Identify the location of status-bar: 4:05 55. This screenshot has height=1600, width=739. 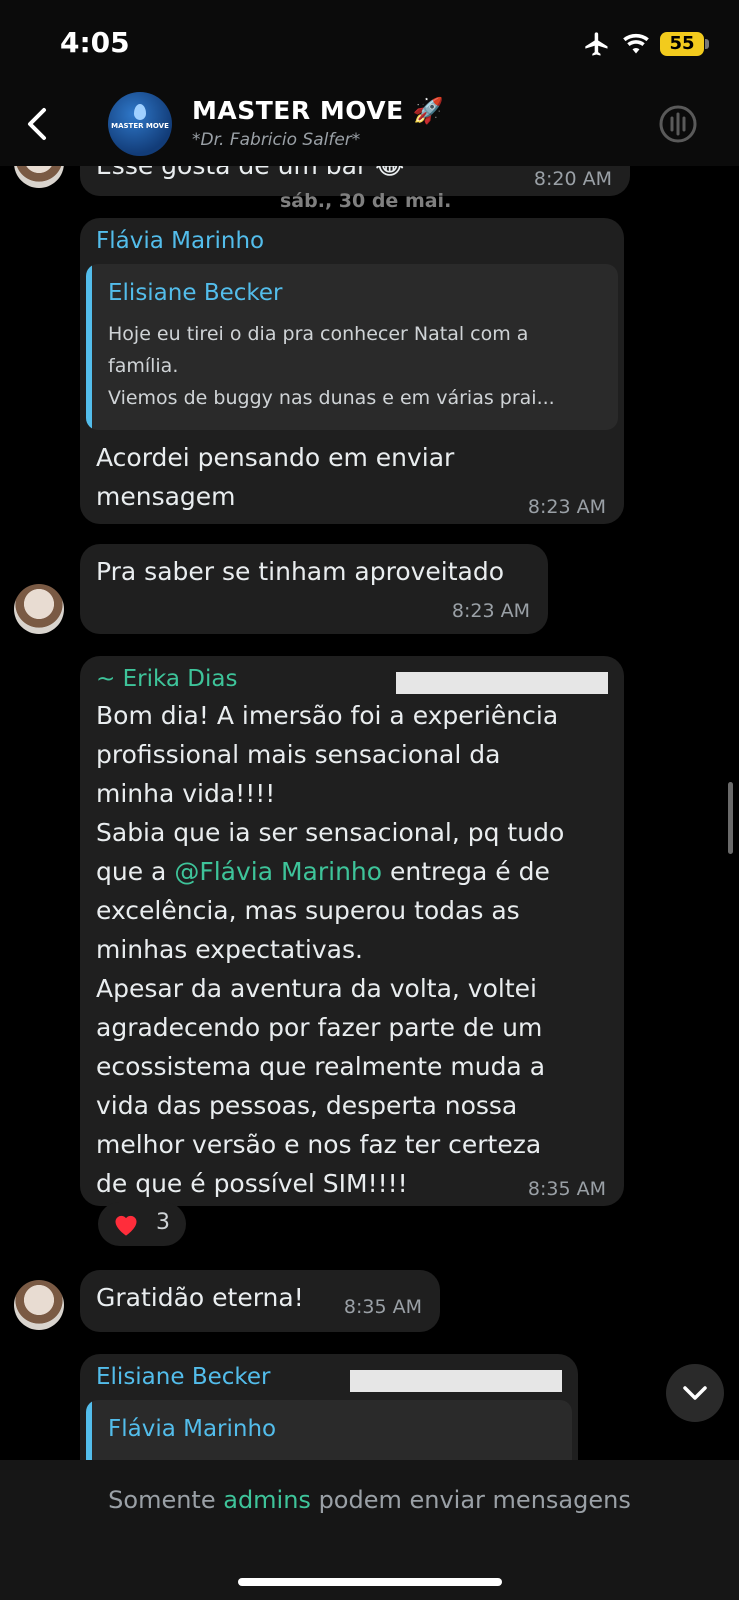
(369, 45).